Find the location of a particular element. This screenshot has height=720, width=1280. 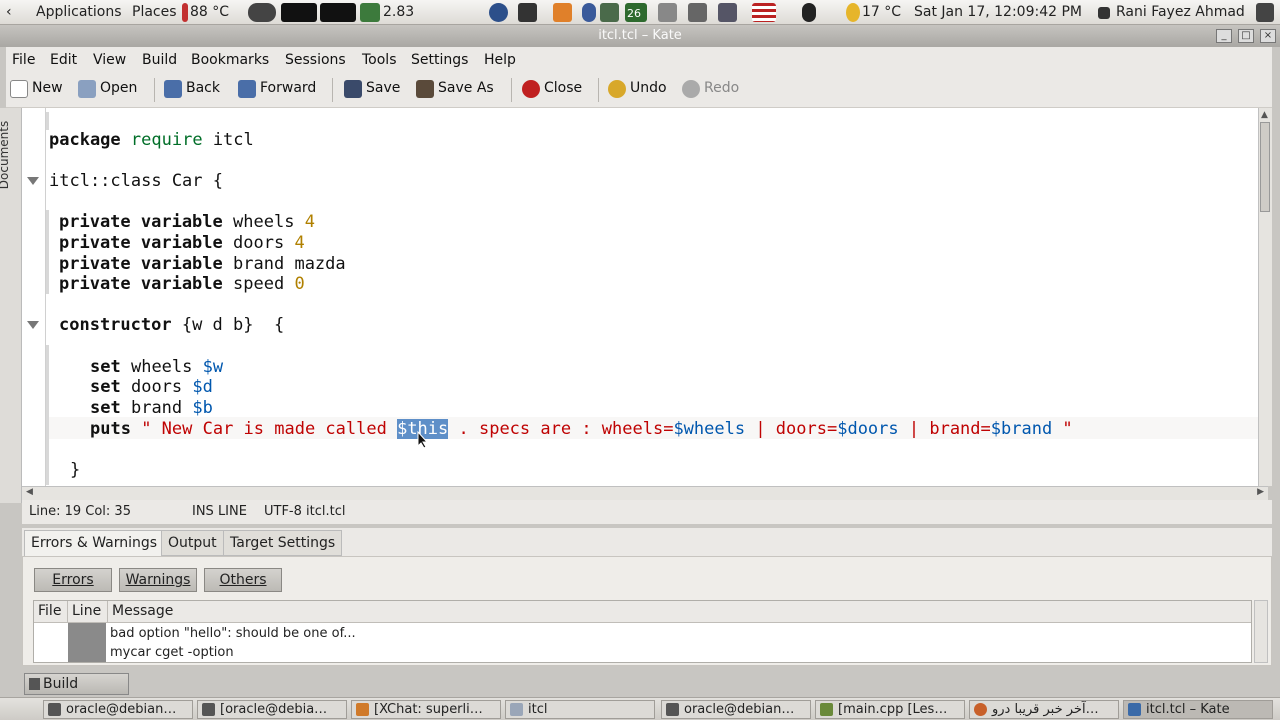

mouse-pointer-icon is located at coordinates (423, 440).